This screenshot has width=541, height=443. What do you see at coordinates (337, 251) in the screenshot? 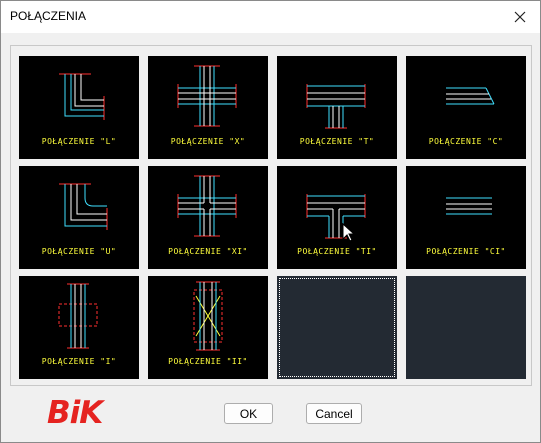
I see `tile-caption: POŁĄCZENIE "TI"` at bounding box center [337, 251].